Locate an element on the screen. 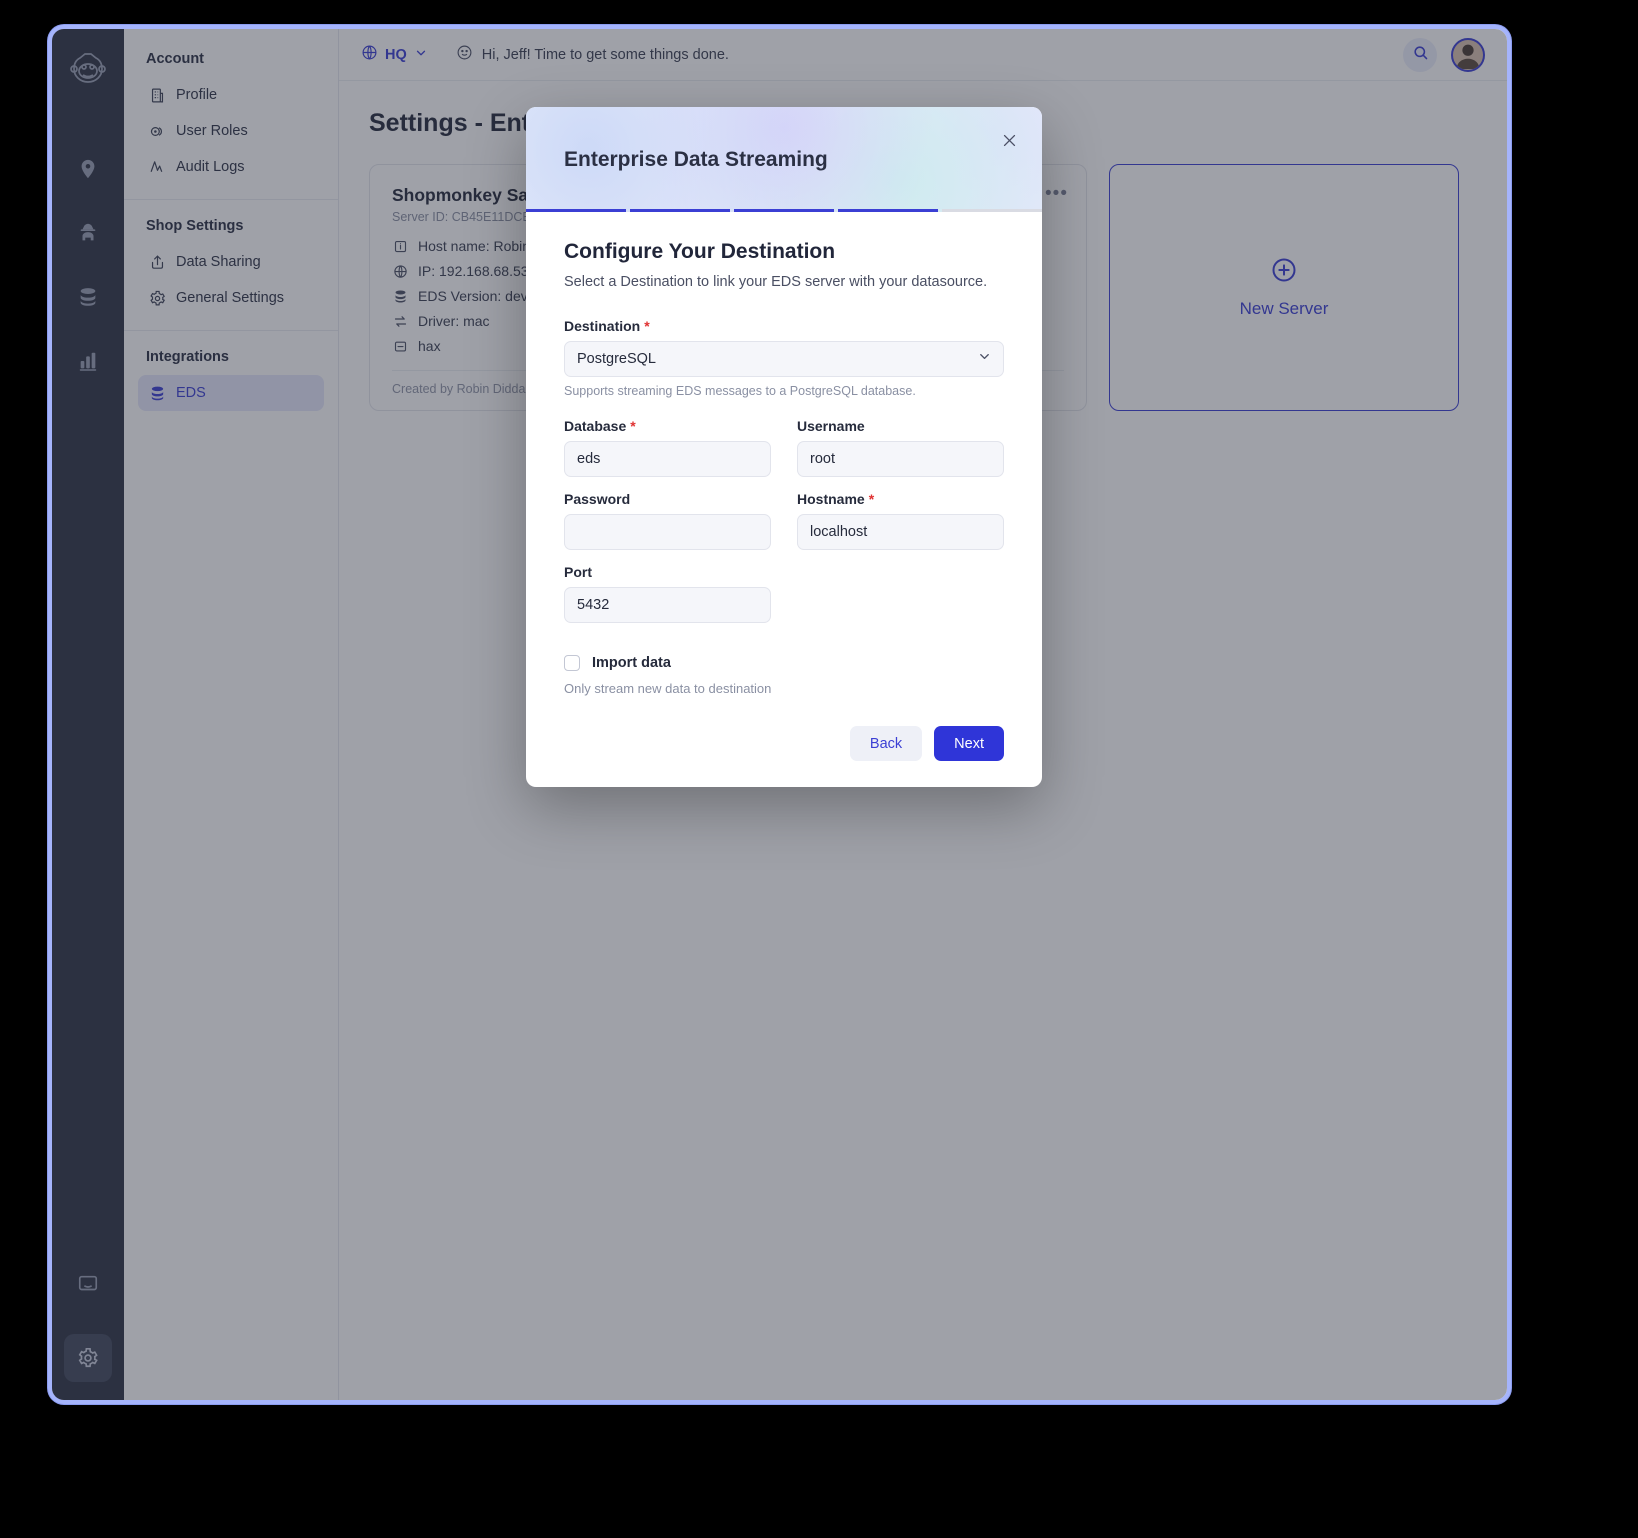 The image size is (1638, 1538). database-field: Database * is located at coordinates (667, 447).